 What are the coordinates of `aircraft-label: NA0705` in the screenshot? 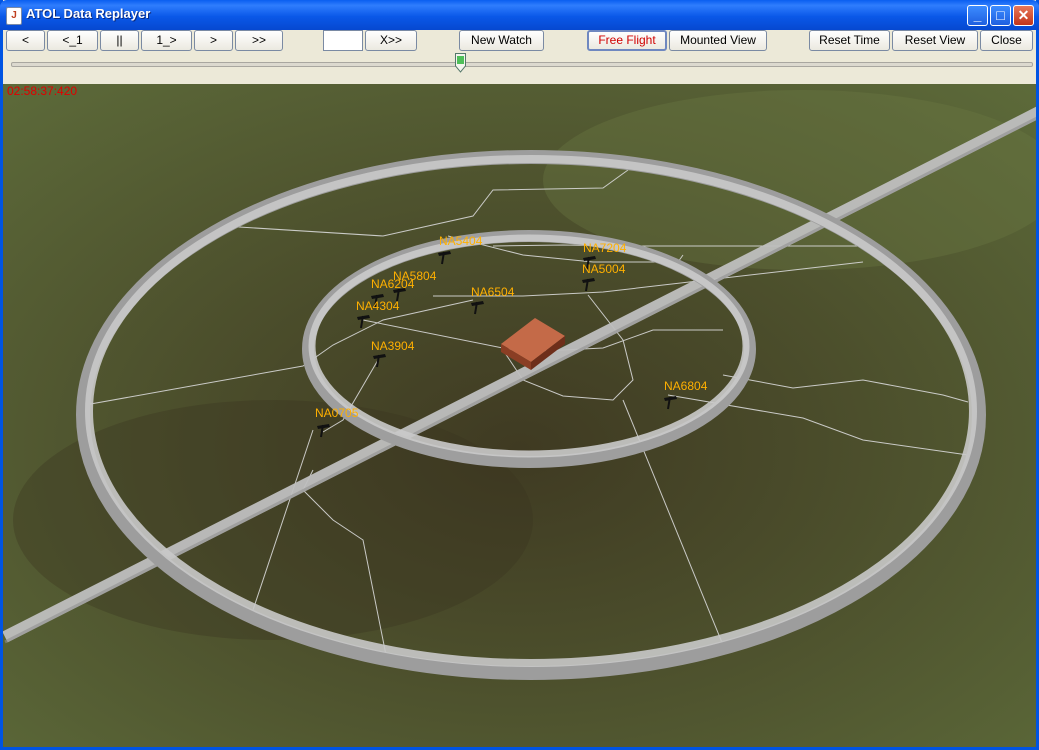 It's located at (337, 413).